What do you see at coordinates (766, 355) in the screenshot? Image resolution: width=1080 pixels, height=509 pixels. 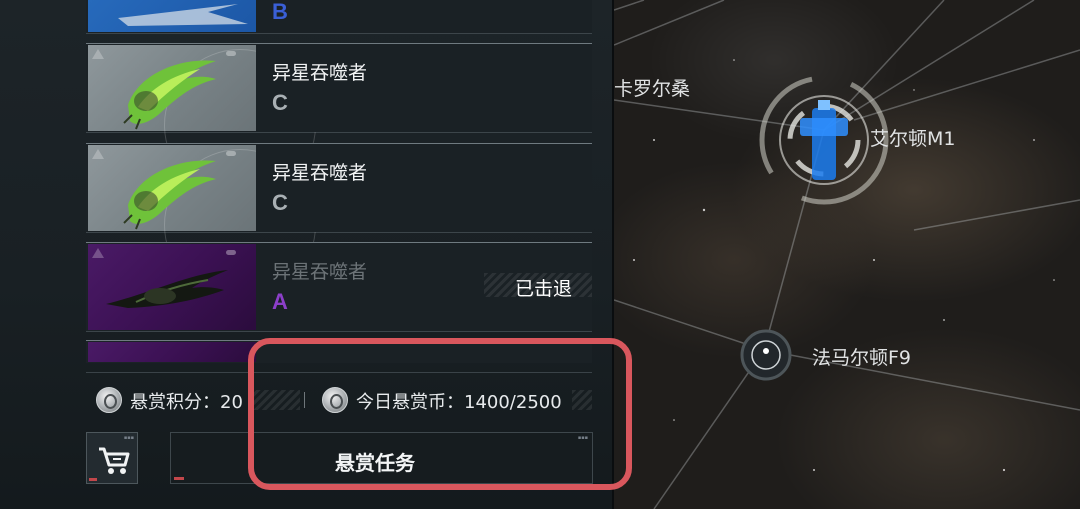 I see `station-f9-marker` at bounding box center [766, 355].